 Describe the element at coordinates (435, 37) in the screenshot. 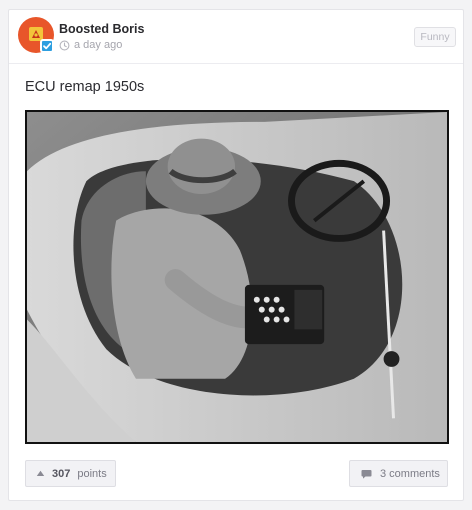

I see `category-tag: Funny` at that location.